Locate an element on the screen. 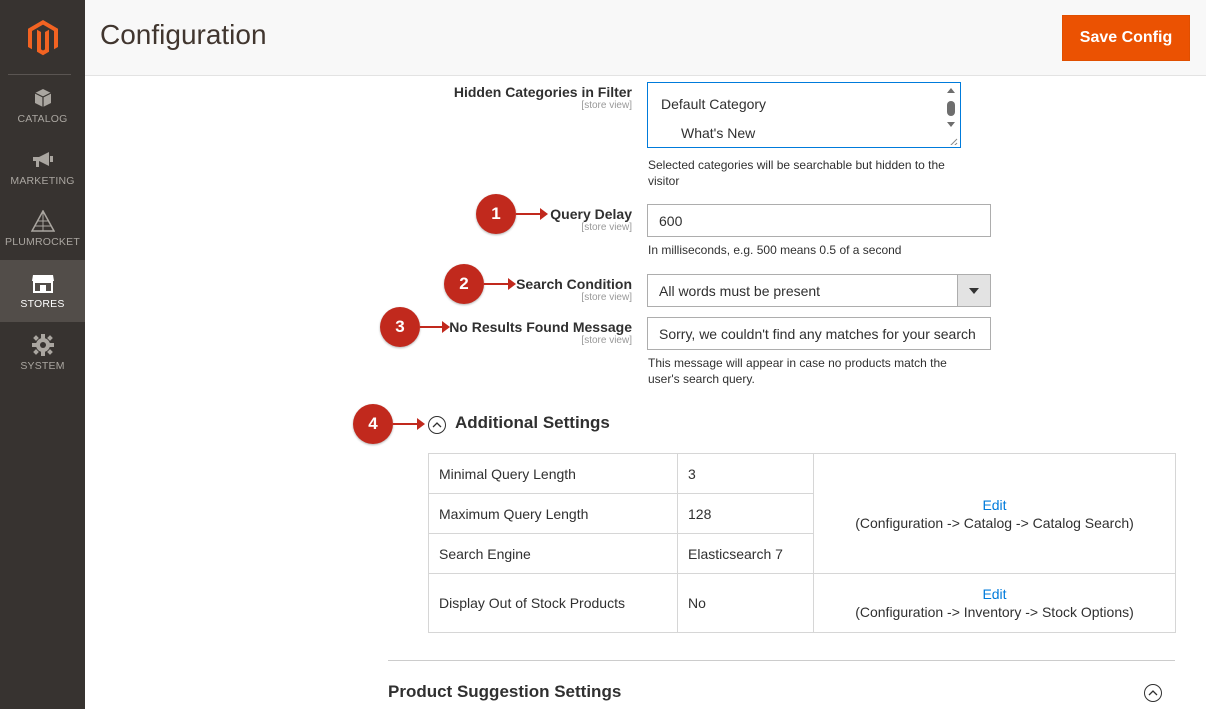 The image size is (1206, 709). sidebar-item-label: SYSTEM is located at coordinates (42, 366).